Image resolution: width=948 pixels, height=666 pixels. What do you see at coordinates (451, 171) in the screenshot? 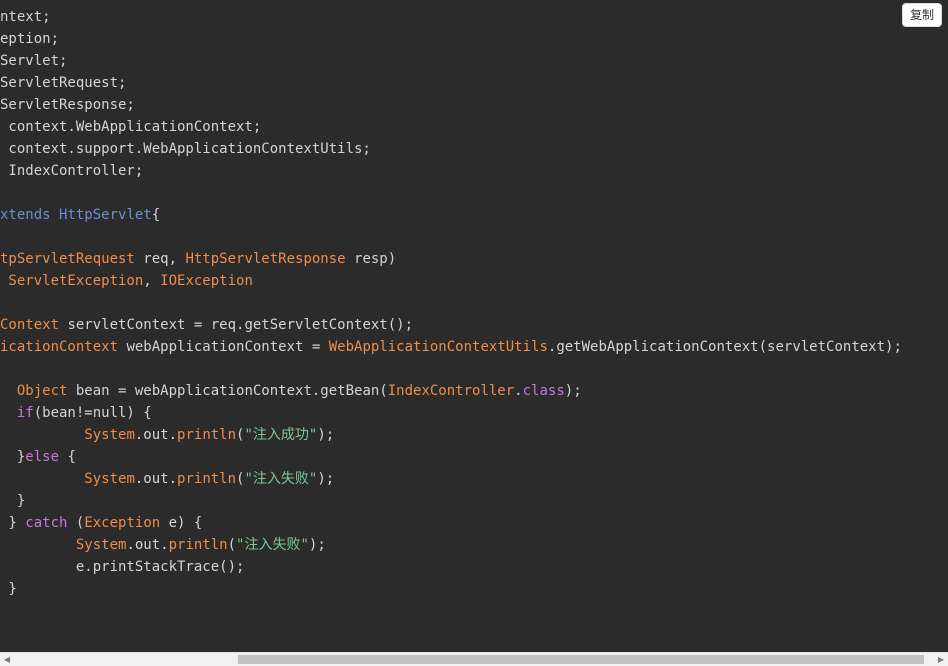
I see `code-line: IndexController;` at bounding box center [451, 171].